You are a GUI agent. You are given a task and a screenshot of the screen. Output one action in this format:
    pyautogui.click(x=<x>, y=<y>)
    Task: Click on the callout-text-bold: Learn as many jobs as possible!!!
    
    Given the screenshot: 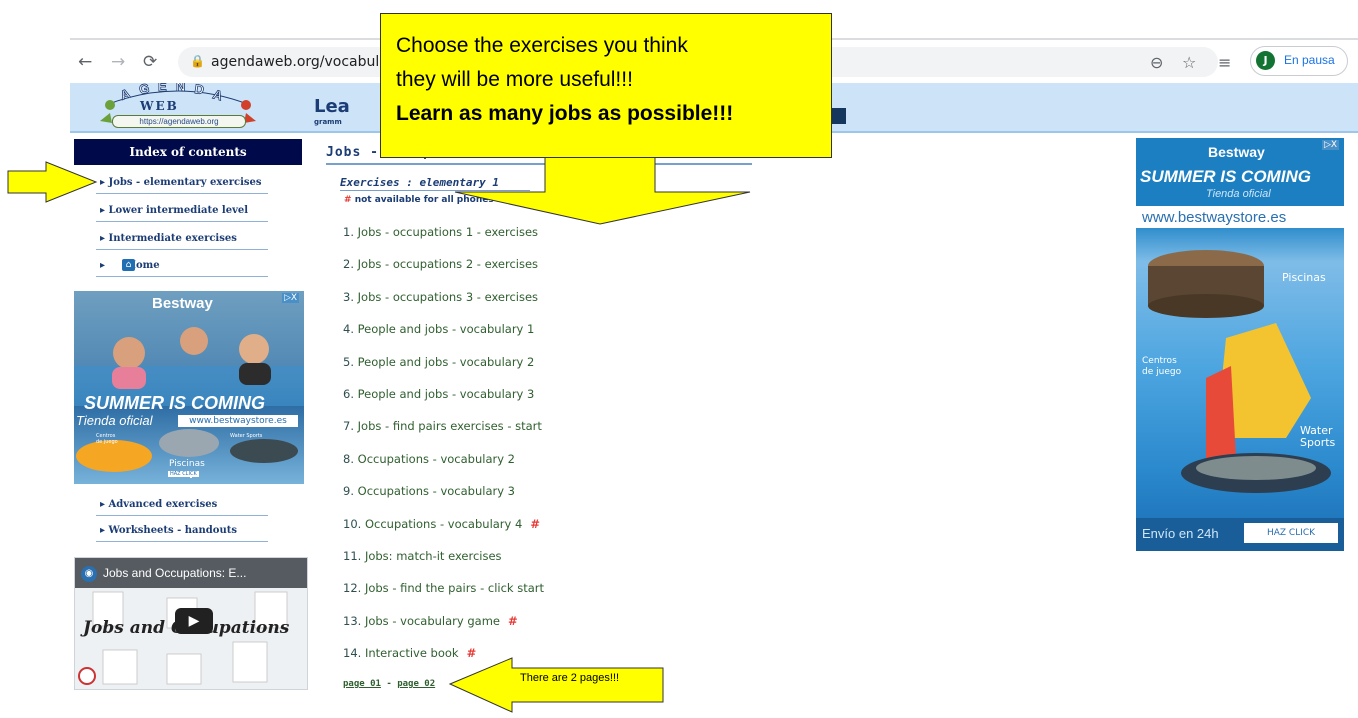 What is the action you would take?
    pyautogui.click(x=565, y=113)
    